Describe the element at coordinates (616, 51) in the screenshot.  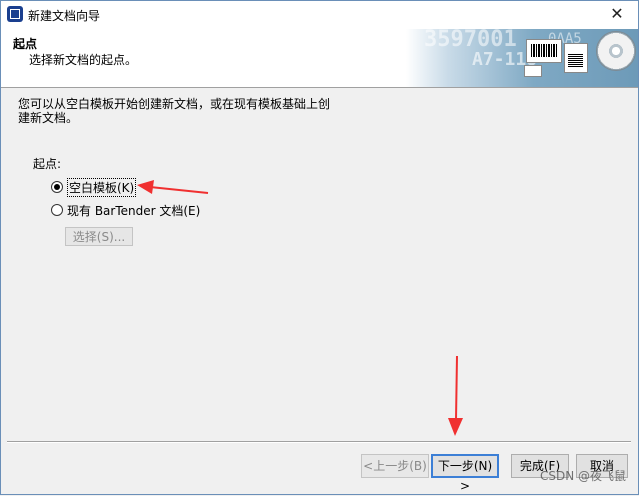
I see `disc-icon` at that location.